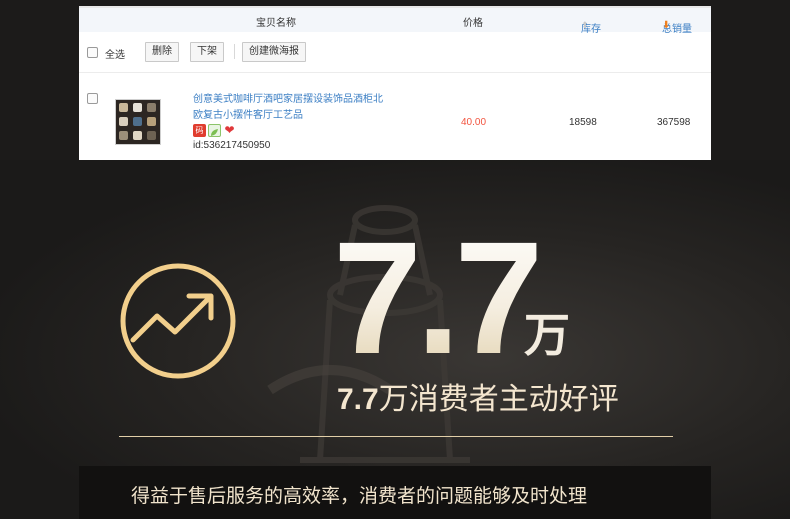  I want to click on caption-bar: 得益于售后服务的高效率，消费者的问题能够及时处理, so click(395, 492).